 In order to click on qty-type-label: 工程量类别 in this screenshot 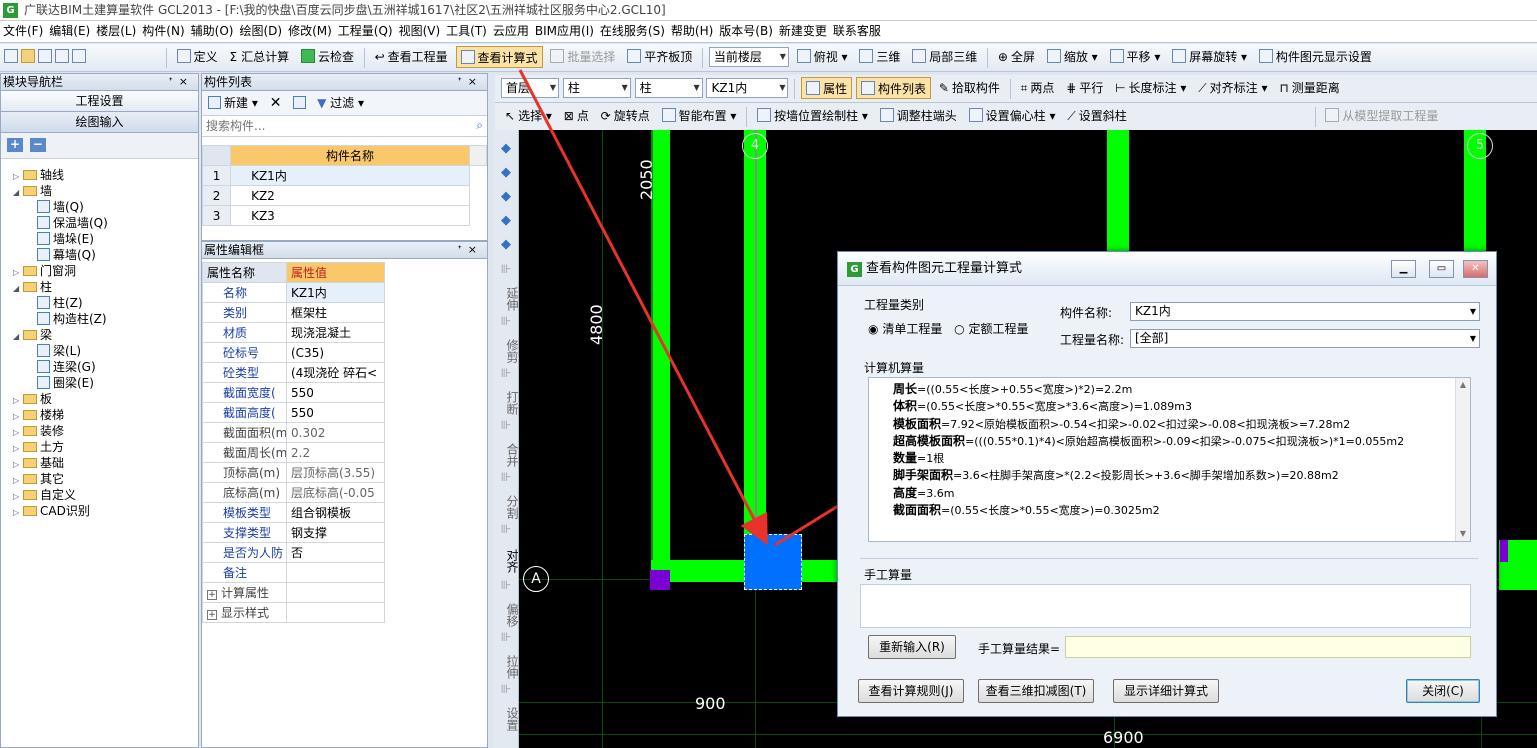, I will do `click(894, 305)`.